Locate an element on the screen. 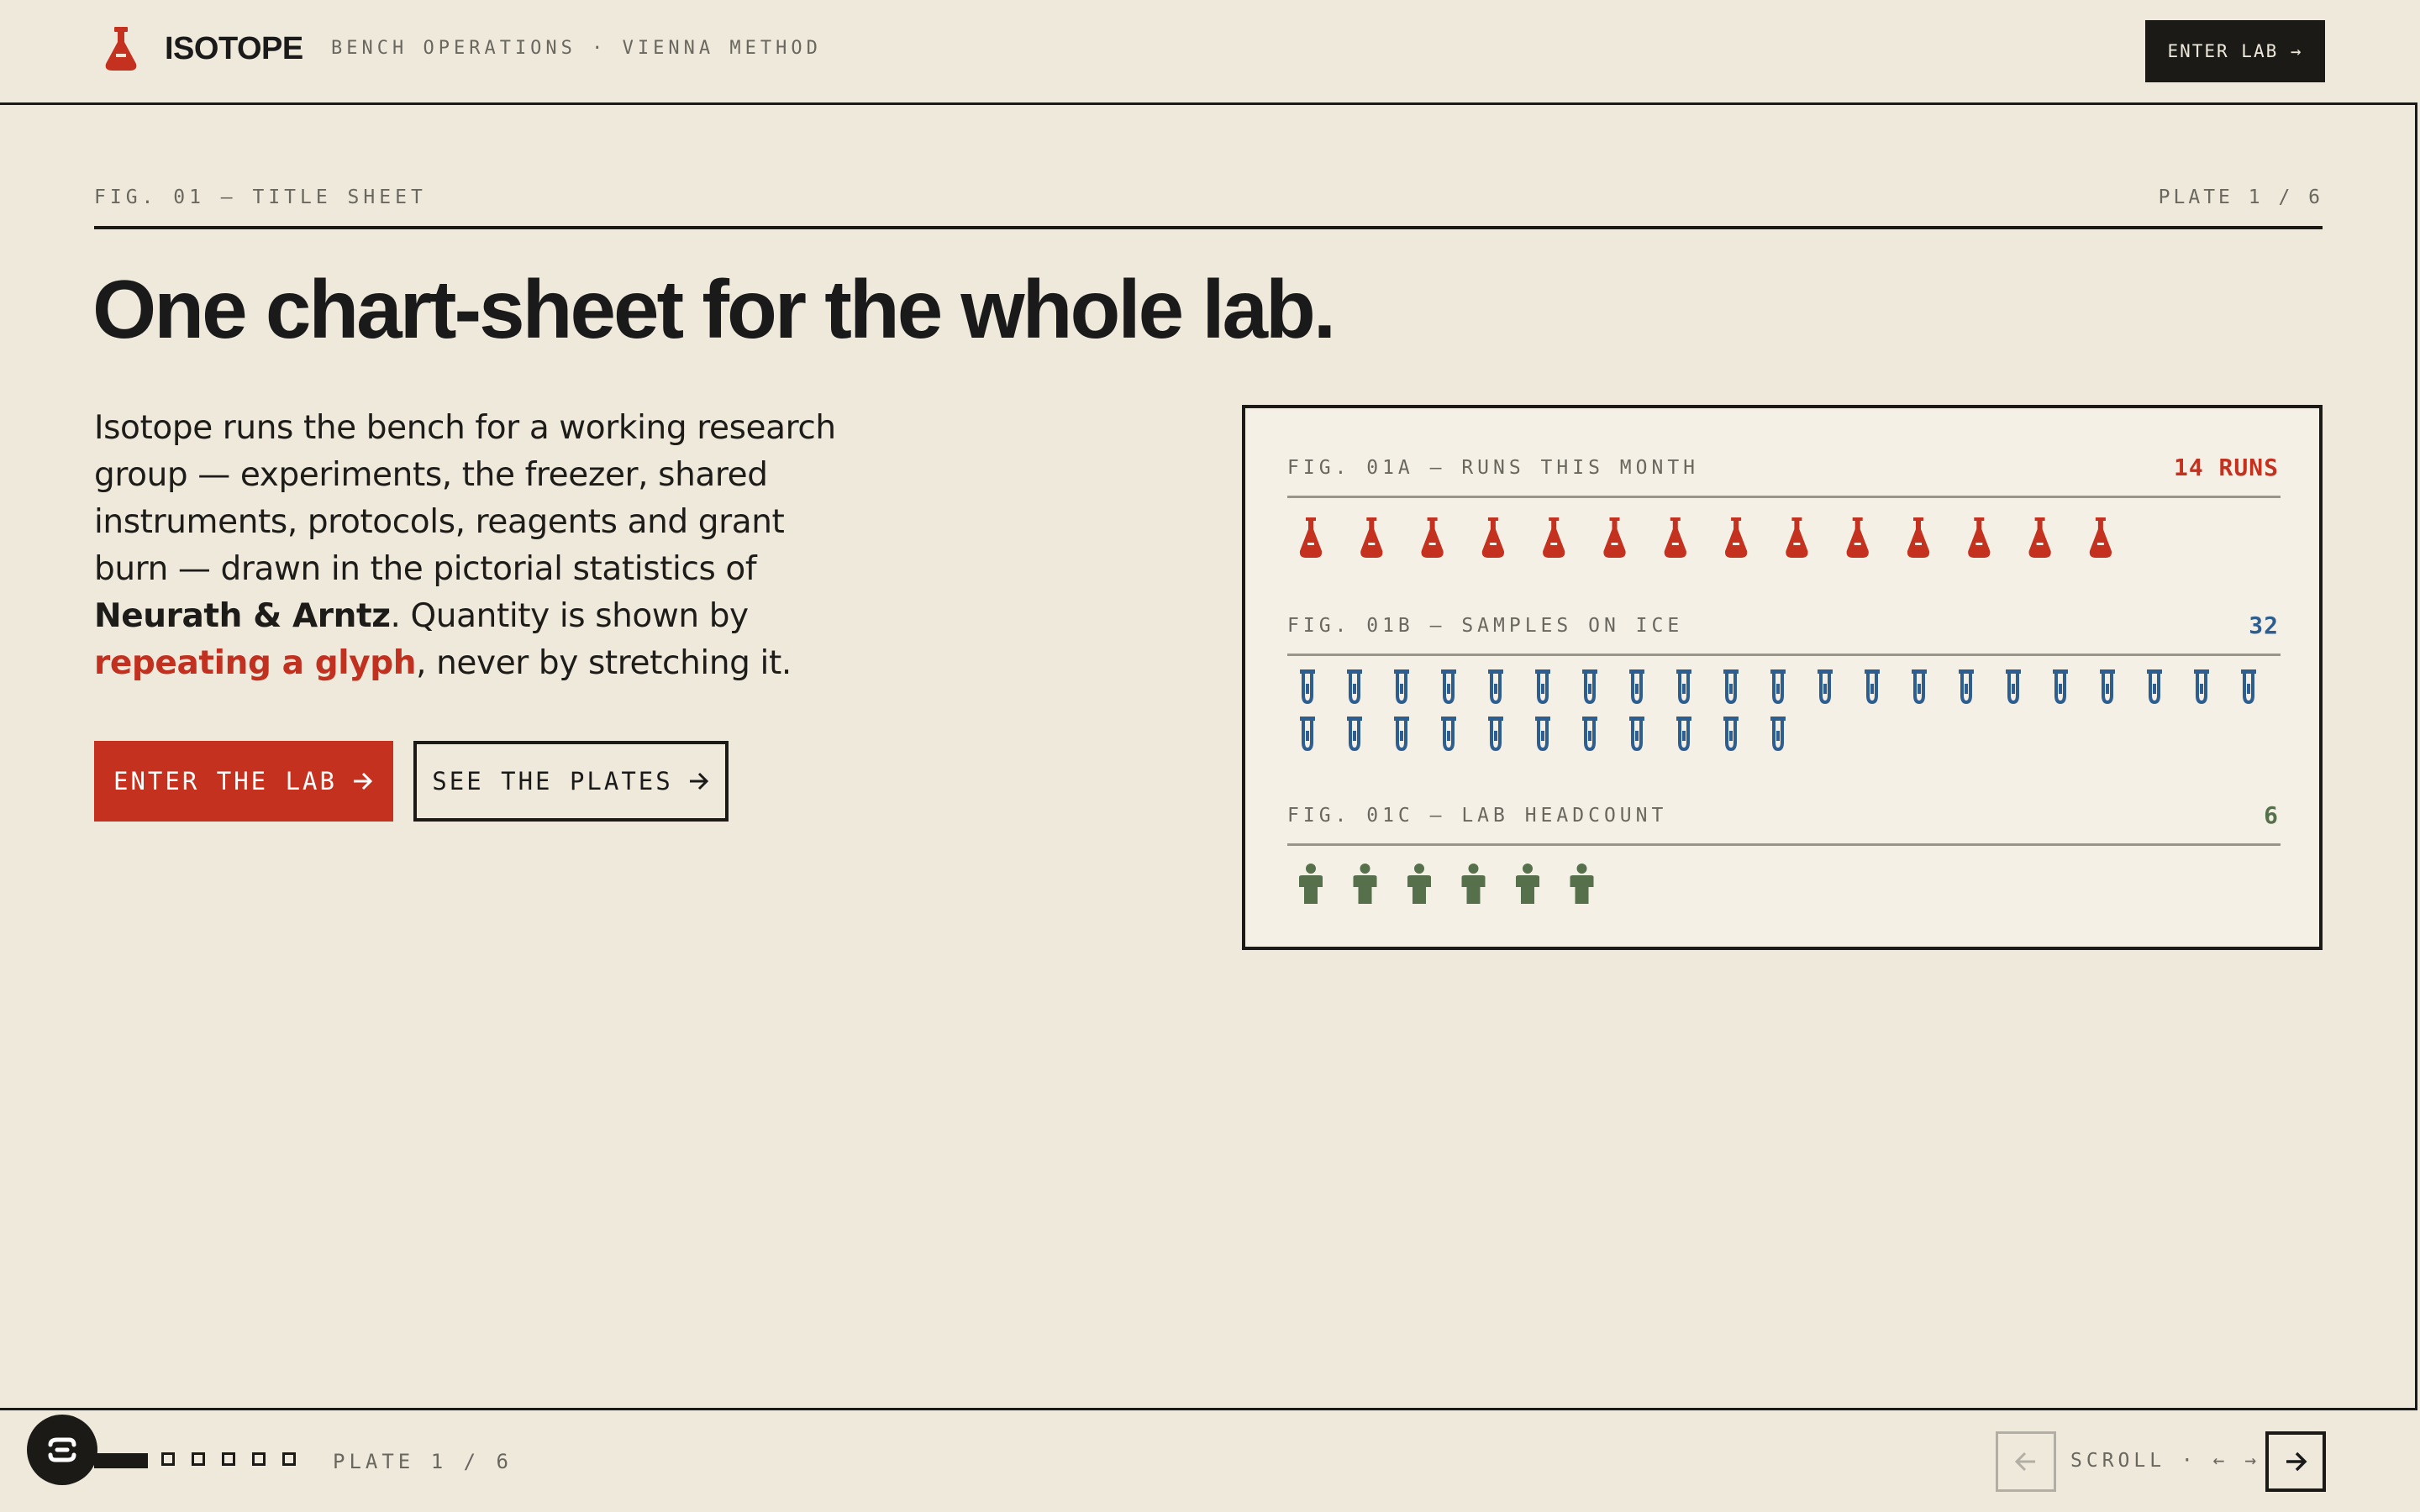 This screenshot has width=2420, height=1512. enter-lab-button: ENTER LAB → is located at coordinates (2235, 51).